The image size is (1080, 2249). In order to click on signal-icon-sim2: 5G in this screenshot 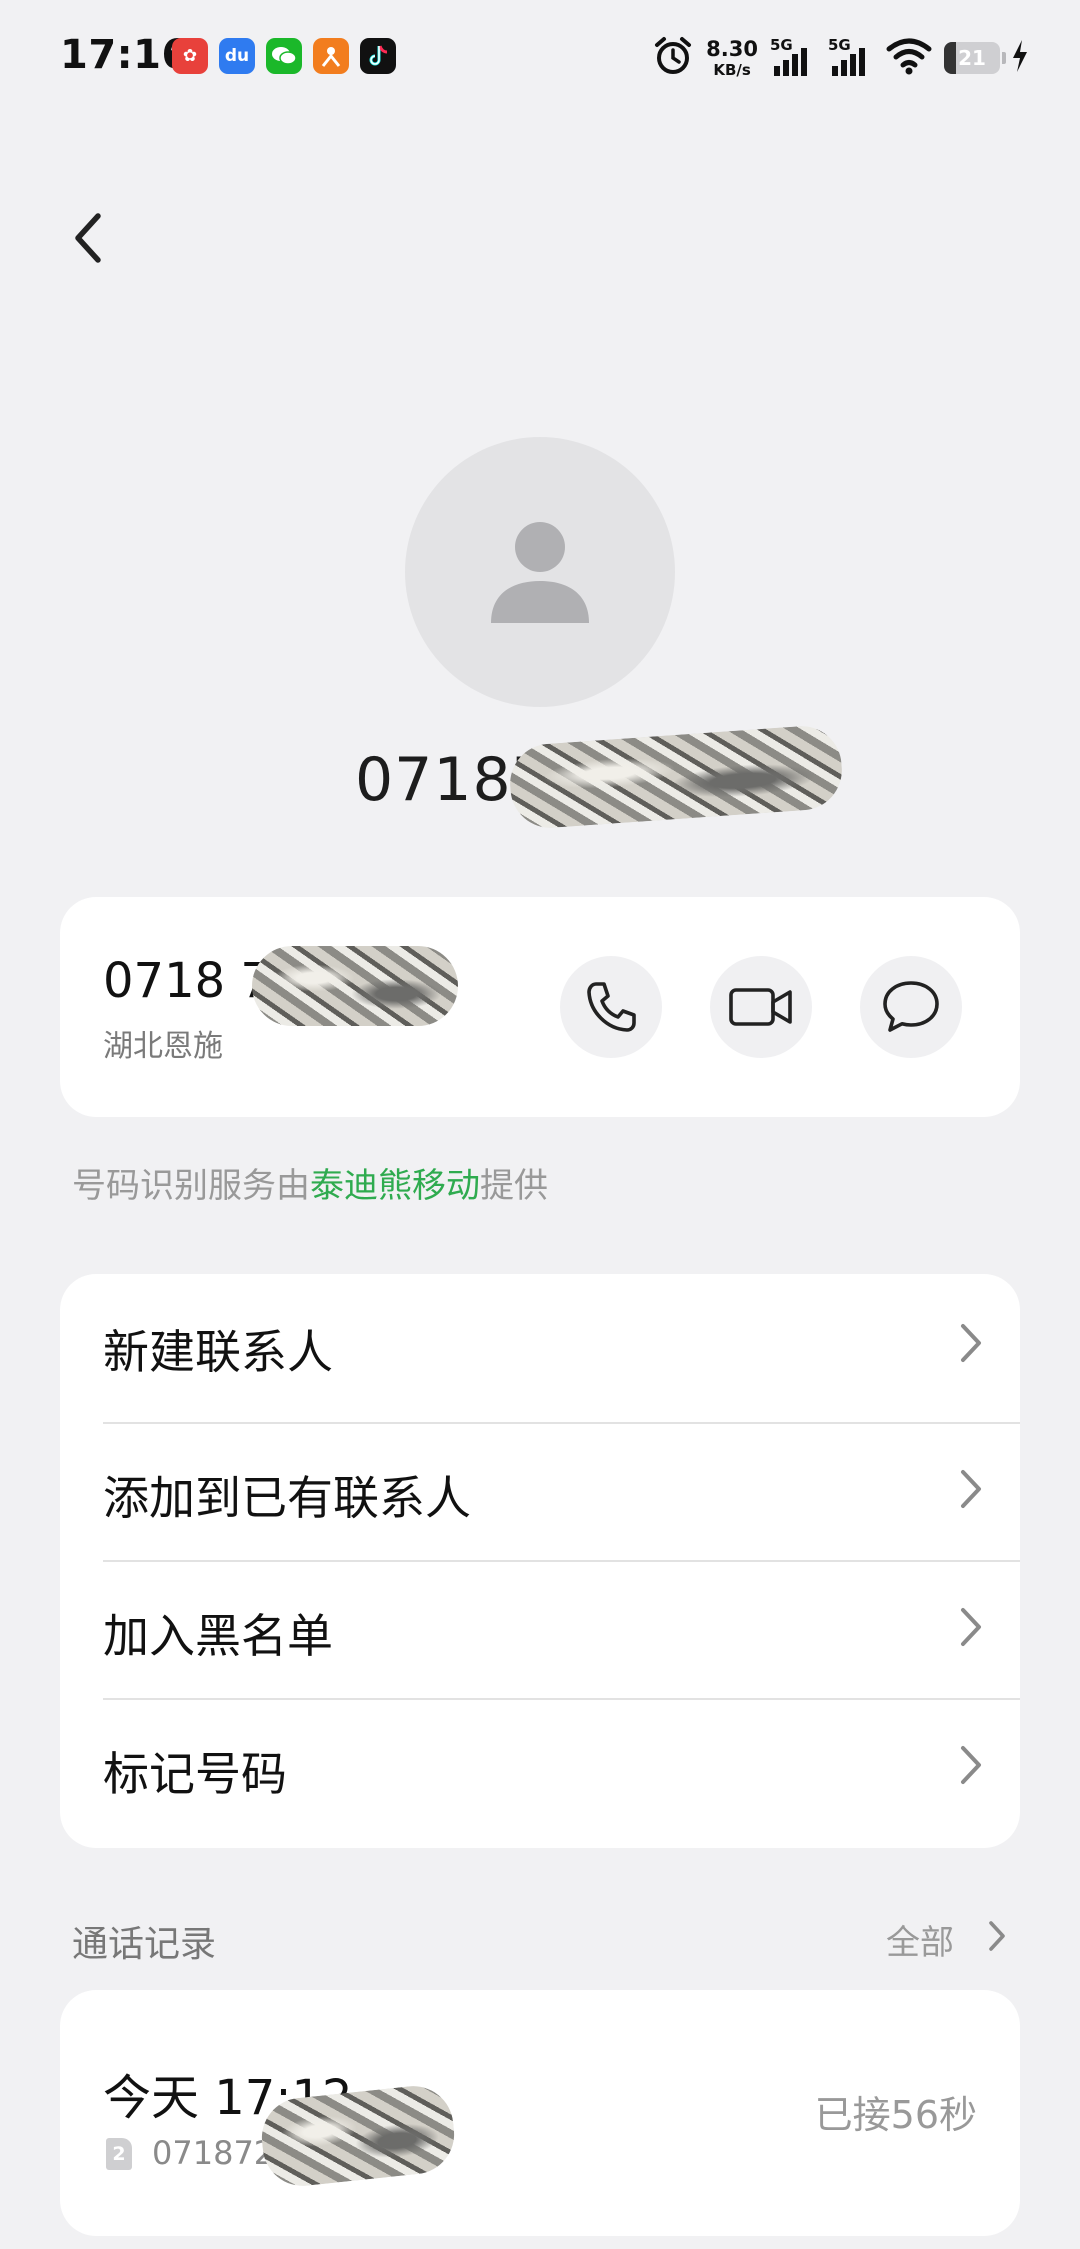, I will do `click(851, 58)`.